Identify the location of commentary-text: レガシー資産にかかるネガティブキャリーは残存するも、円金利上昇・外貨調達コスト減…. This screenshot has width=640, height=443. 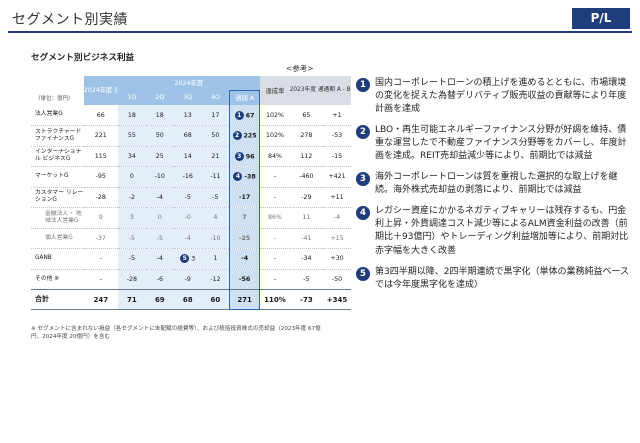
(502, 231).